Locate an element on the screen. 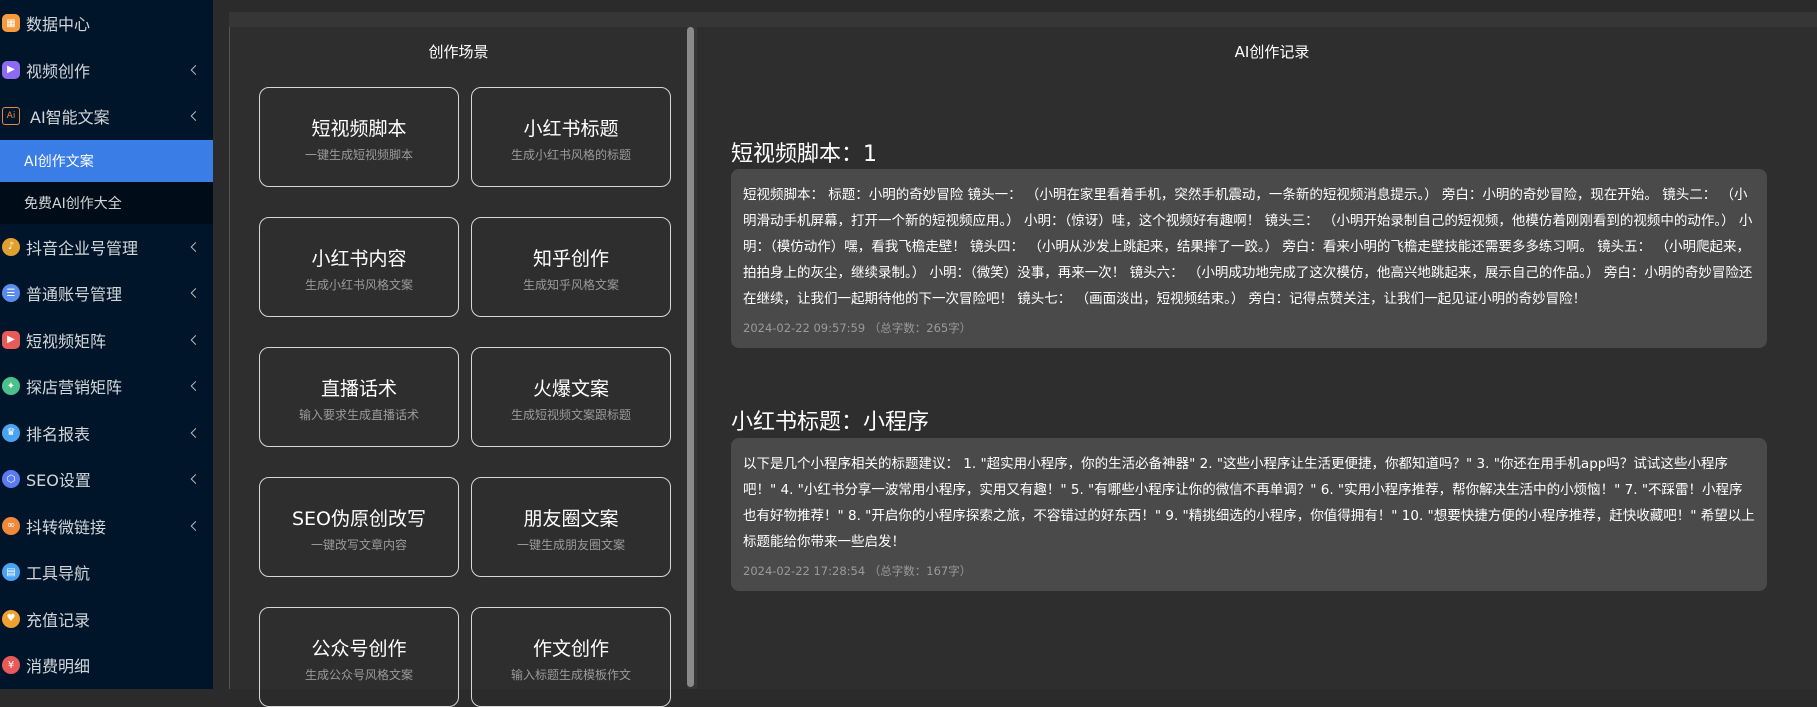 This screenshot has width=1817, height=707. sidebar-item-douyin-enterprise: ♪ 抖音企业号管理 is located at coordinates (106, 247).